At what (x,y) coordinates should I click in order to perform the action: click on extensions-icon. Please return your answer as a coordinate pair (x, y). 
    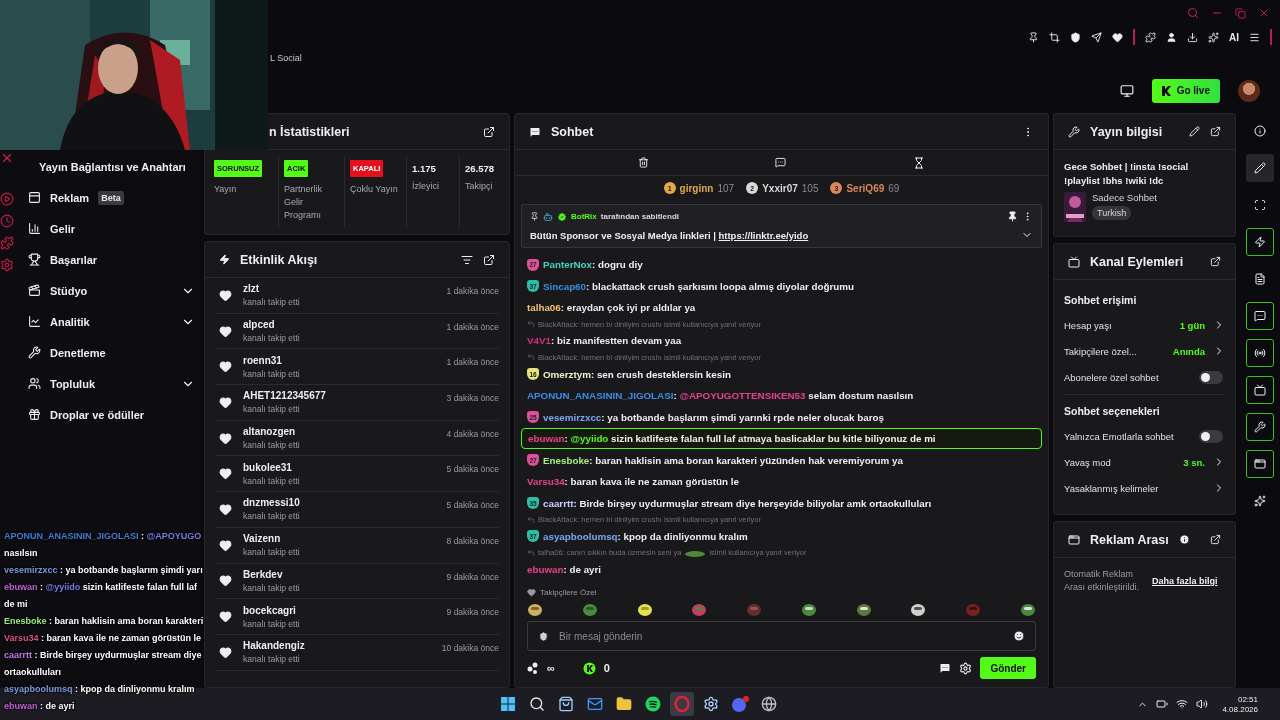
    Looking at the image, I should click on (1150, 37).